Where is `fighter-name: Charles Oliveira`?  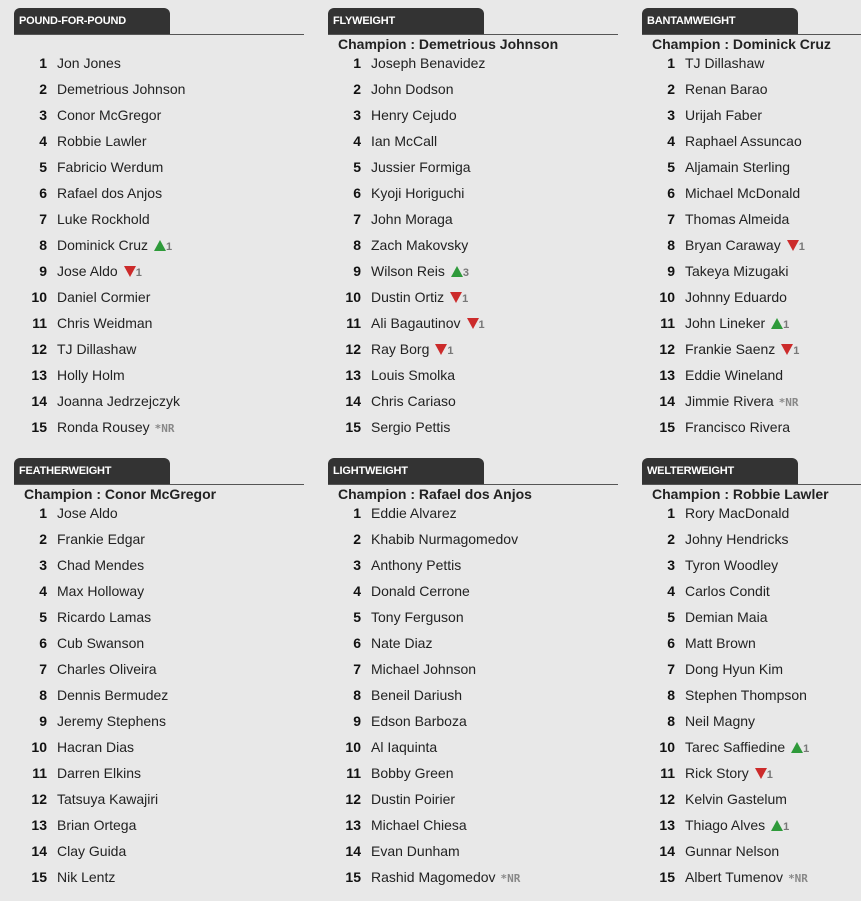 fighter-name: Charles Oliveira is located at coordinates (107, 669).